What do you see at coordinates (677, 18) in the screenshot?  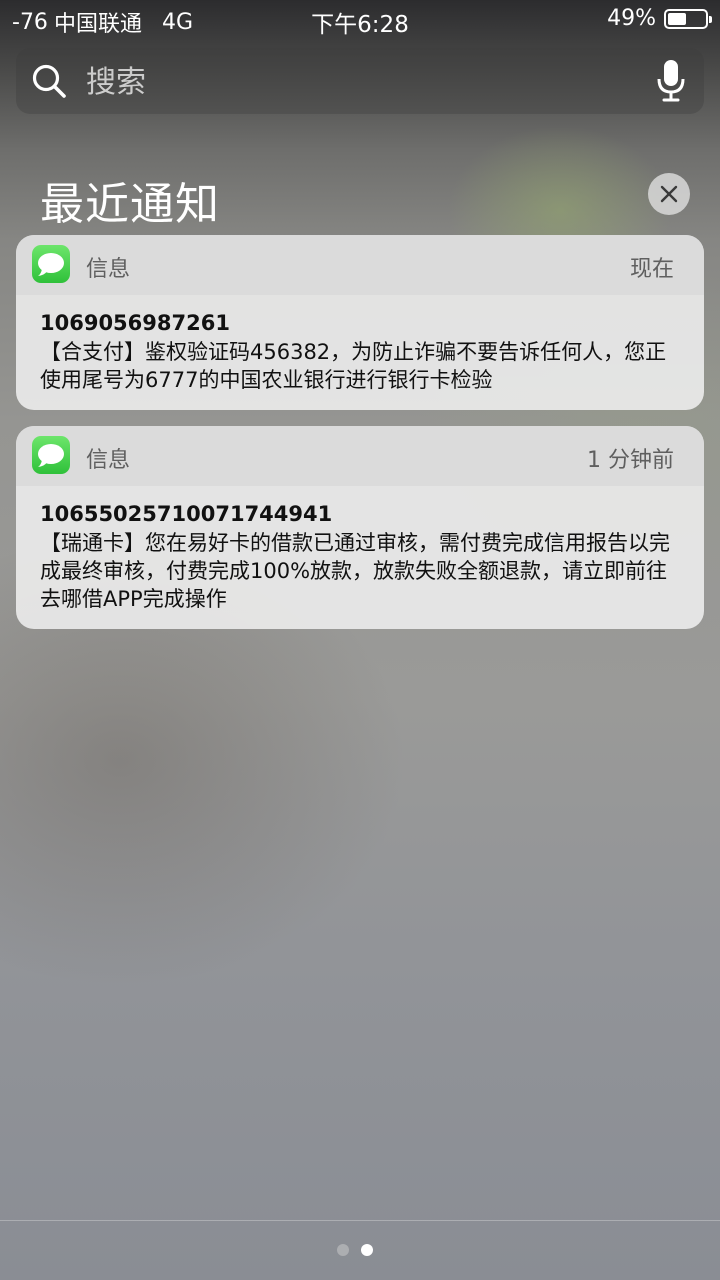 I see `battery-fill` at bounding box center [677, 18].